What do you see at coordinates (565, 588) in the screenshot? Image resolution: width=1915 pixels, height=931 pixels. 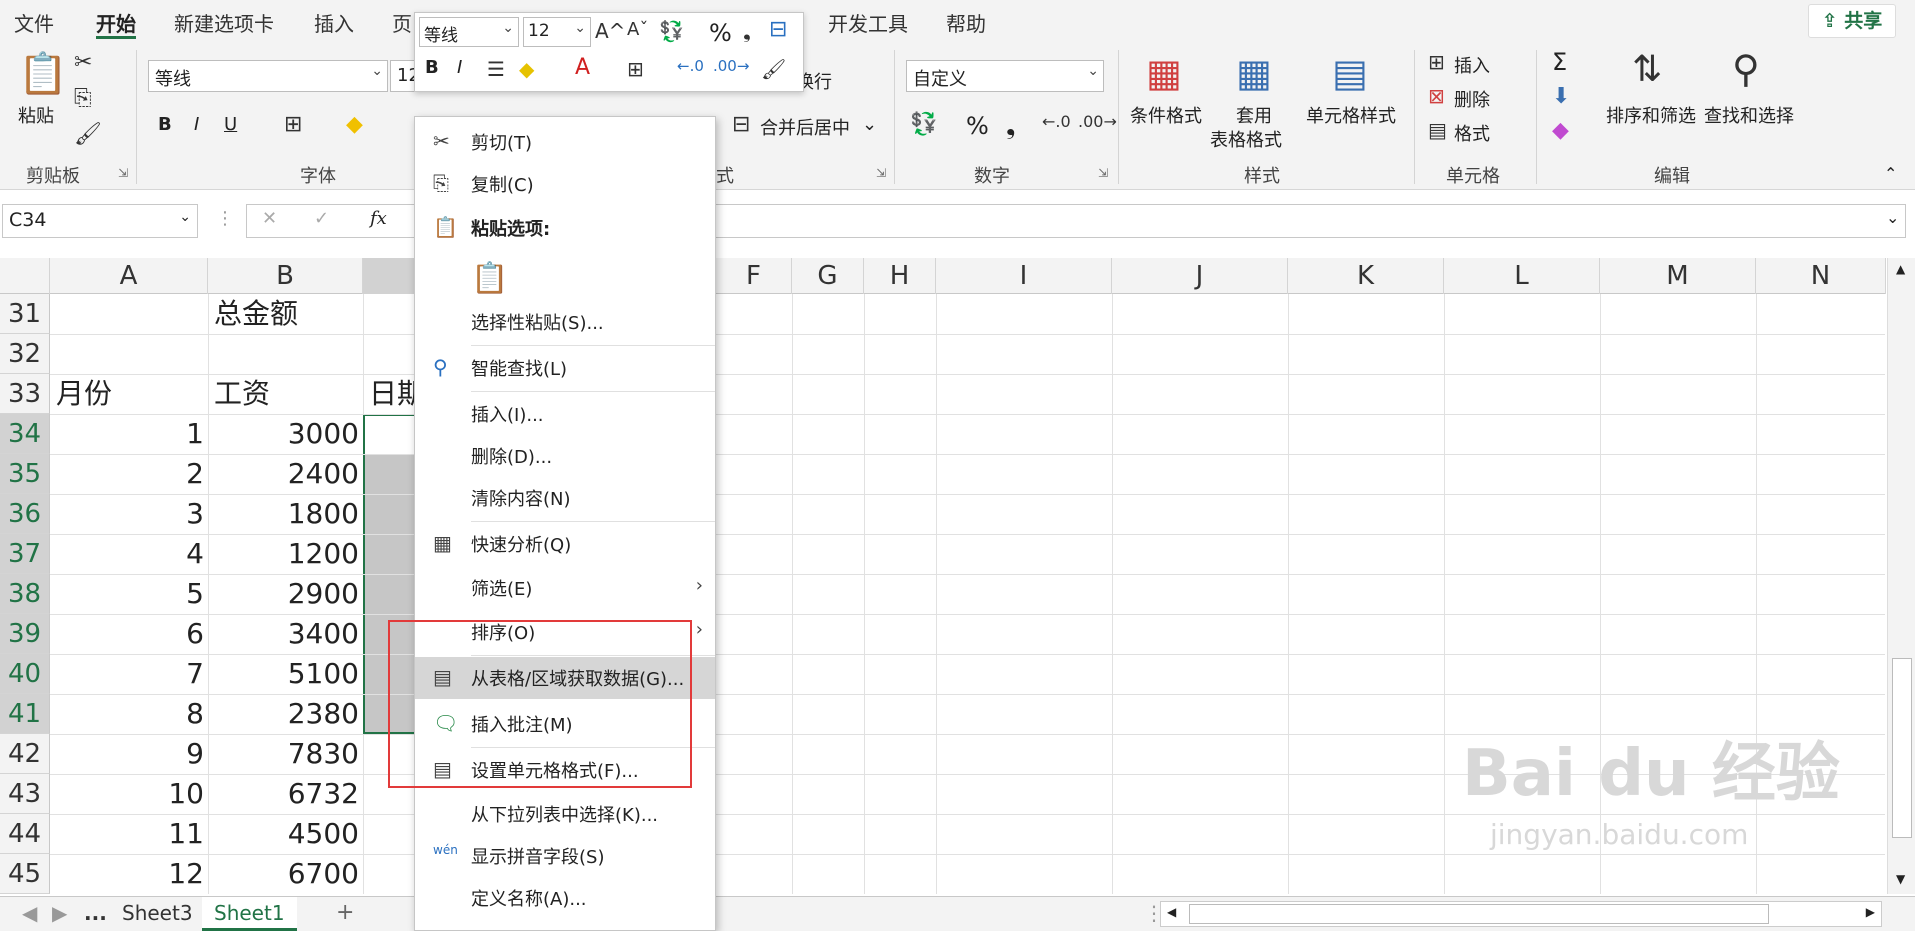 I see `menu-item-filter: 筛选(E) ›` at bounding box center [565, 588].